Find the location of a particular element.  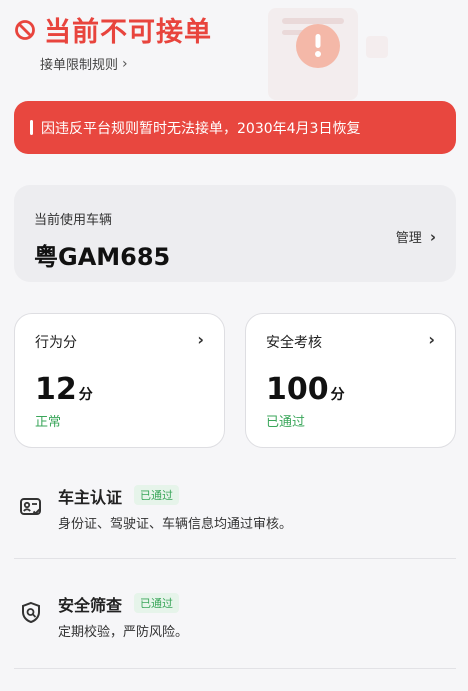

header: 当前不可接单 is located at coordinates (113, 29).